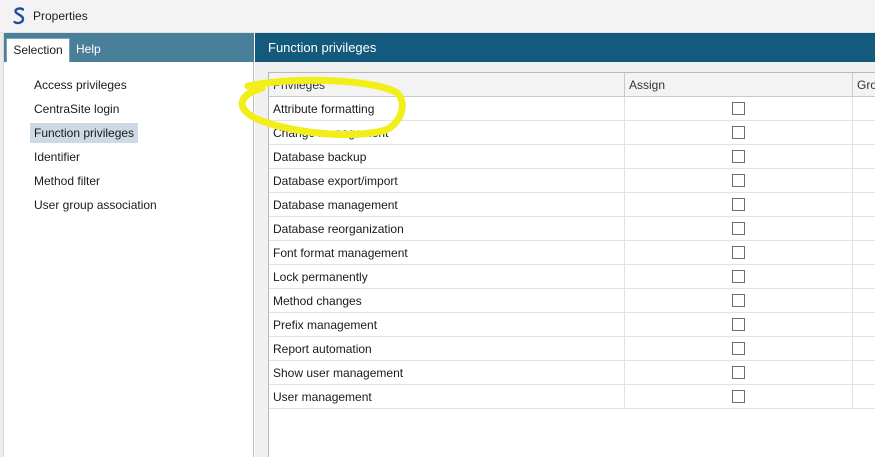  I want to click on window-titlebar: Properties, so click(437, 16).